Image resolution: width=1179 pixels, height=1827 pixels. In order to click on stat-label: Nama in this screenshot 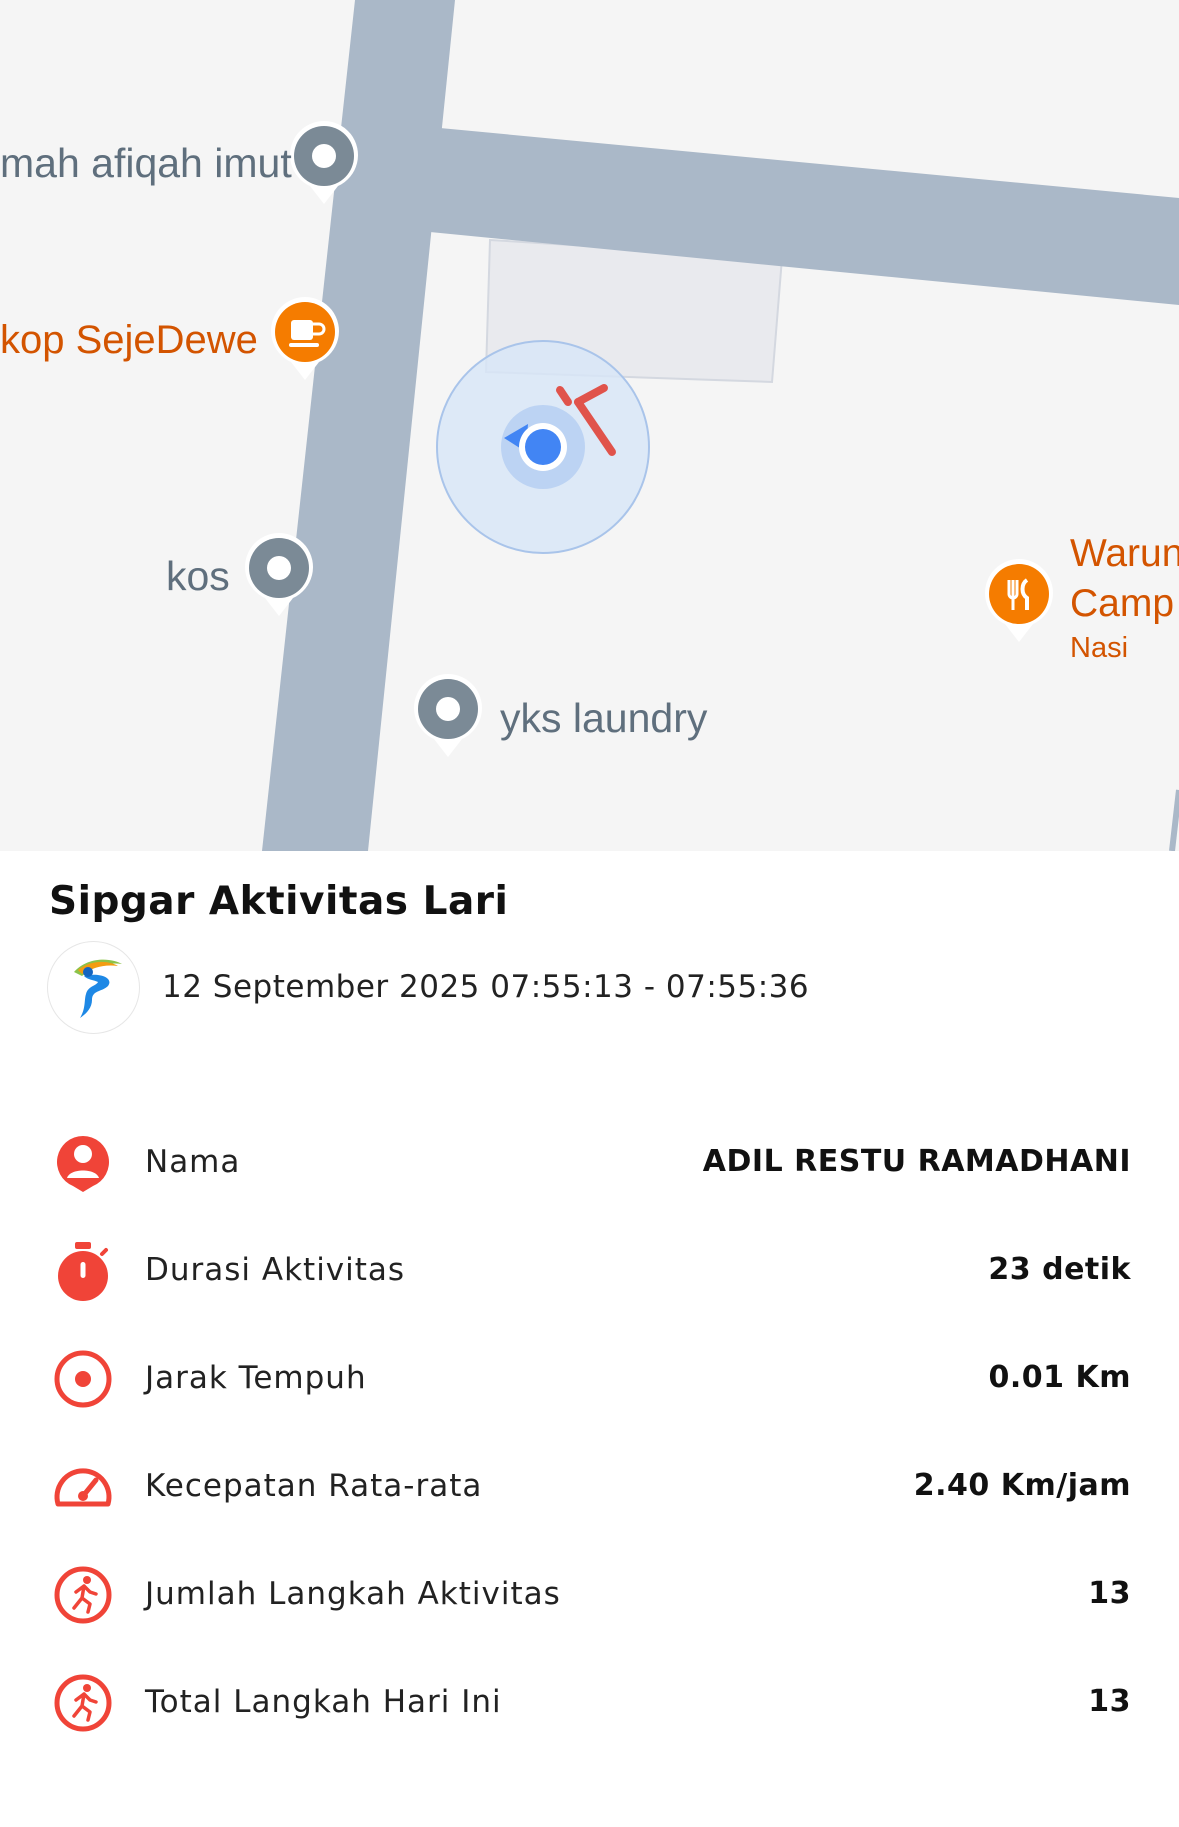, I will do `click(193, 1162)`.